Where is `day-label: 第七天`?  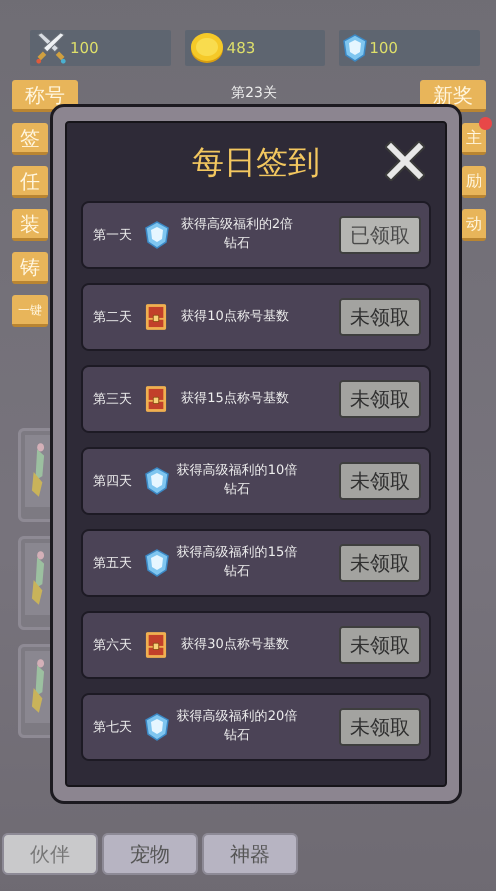 day-label: 第七天 is located at coordinates (113, 727).